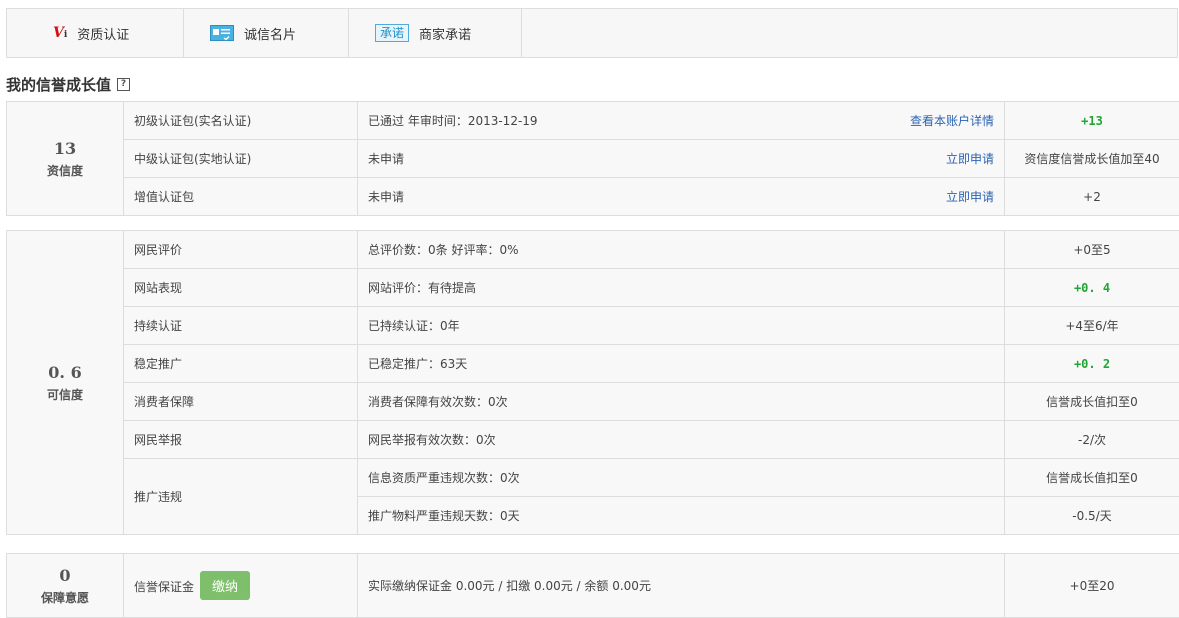  I want to click on pay-deposit-button: 缴纳, so click(225, 585).